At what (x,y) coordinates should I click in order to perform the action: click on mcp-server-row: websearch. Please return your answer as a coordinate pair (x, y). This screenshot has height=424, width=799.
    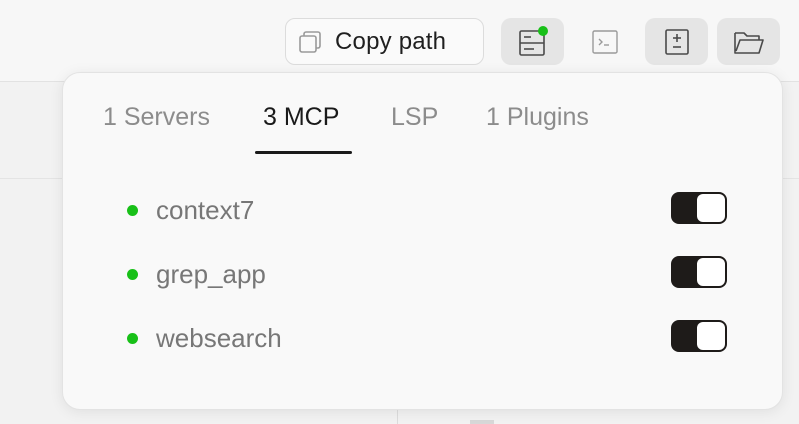
    Looking at the image, I should click on (422, 338).